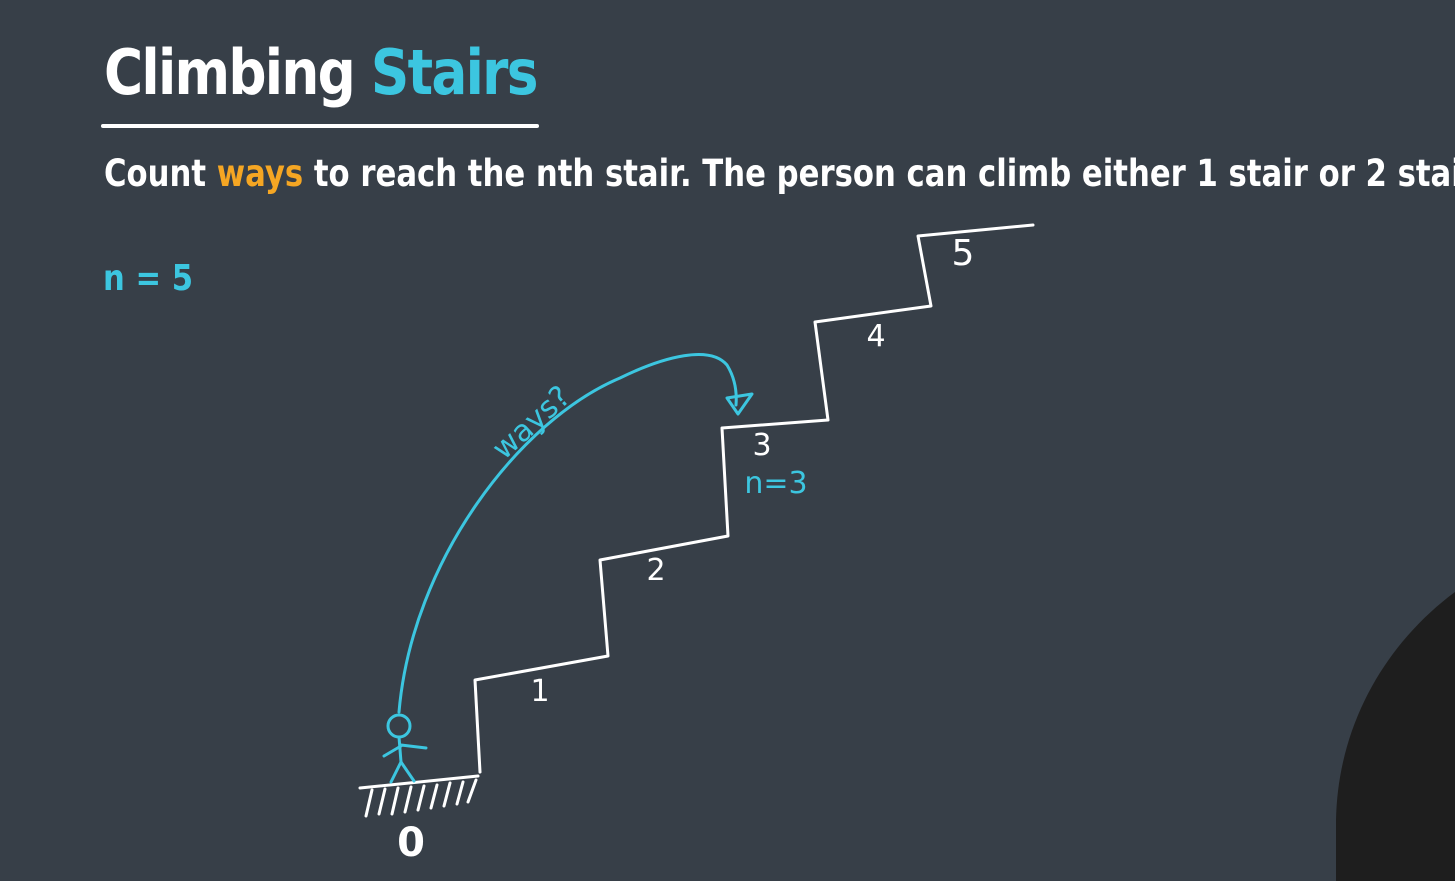 This screenshot has height=881, width=1455. Describe the element at coordinates (655, 570) in the screenshot. I see `step-label-2: 2` at that location.